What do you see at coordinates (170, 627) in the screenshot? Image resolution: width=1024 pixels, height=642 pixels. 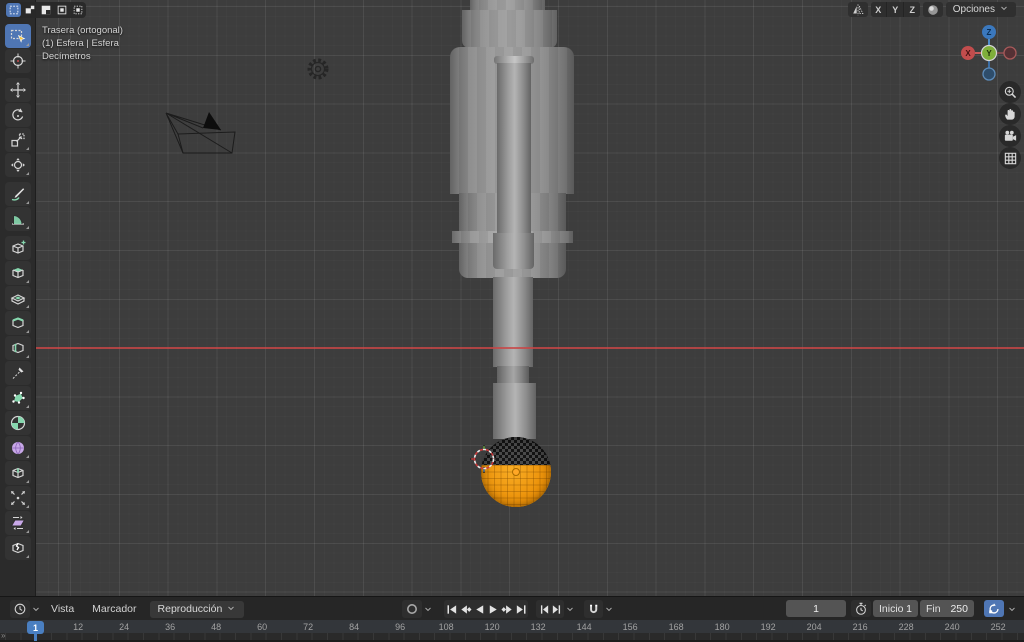 I see `frame-tick: 36` at bounding box center [170, 627].